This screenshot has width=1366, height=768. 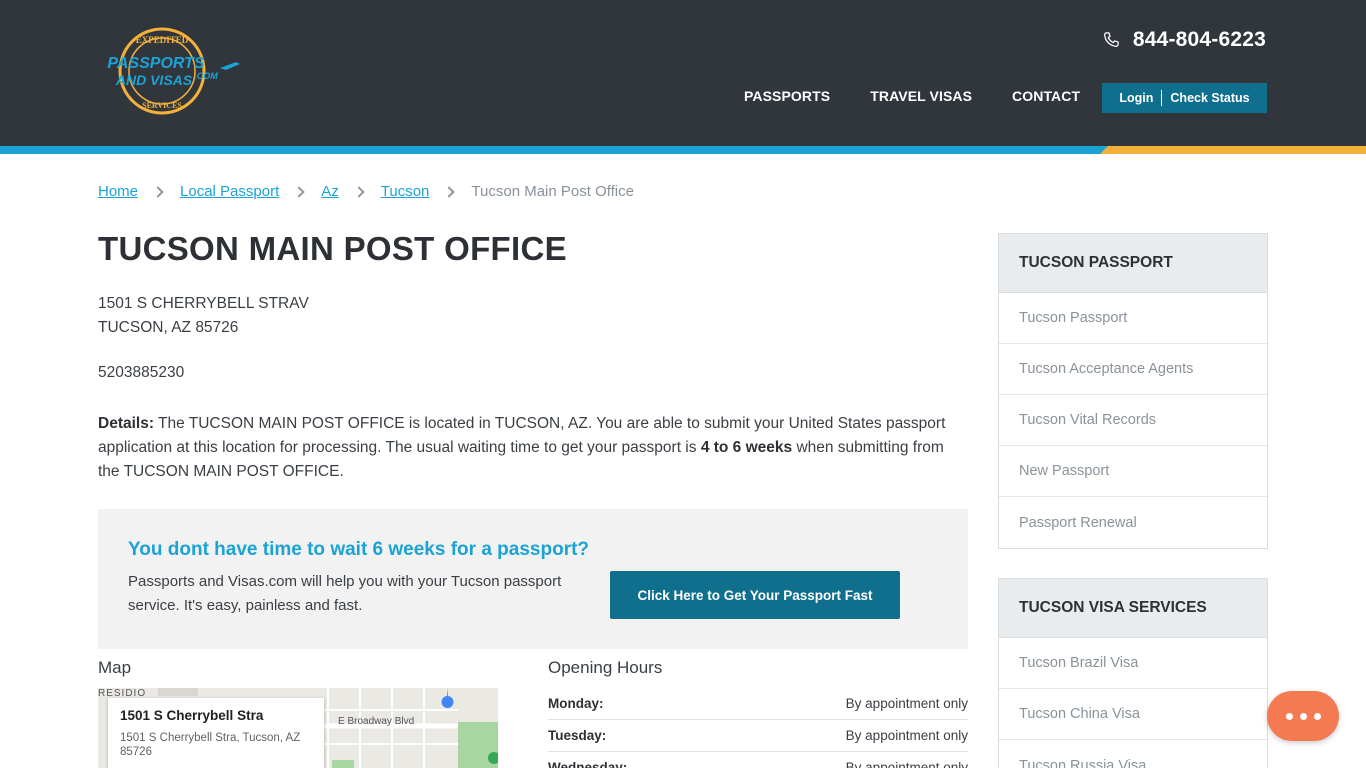 I want to click on get-passport-fast-button: Click Here to Get Your Passport Fast, so click(x=755, y=595).